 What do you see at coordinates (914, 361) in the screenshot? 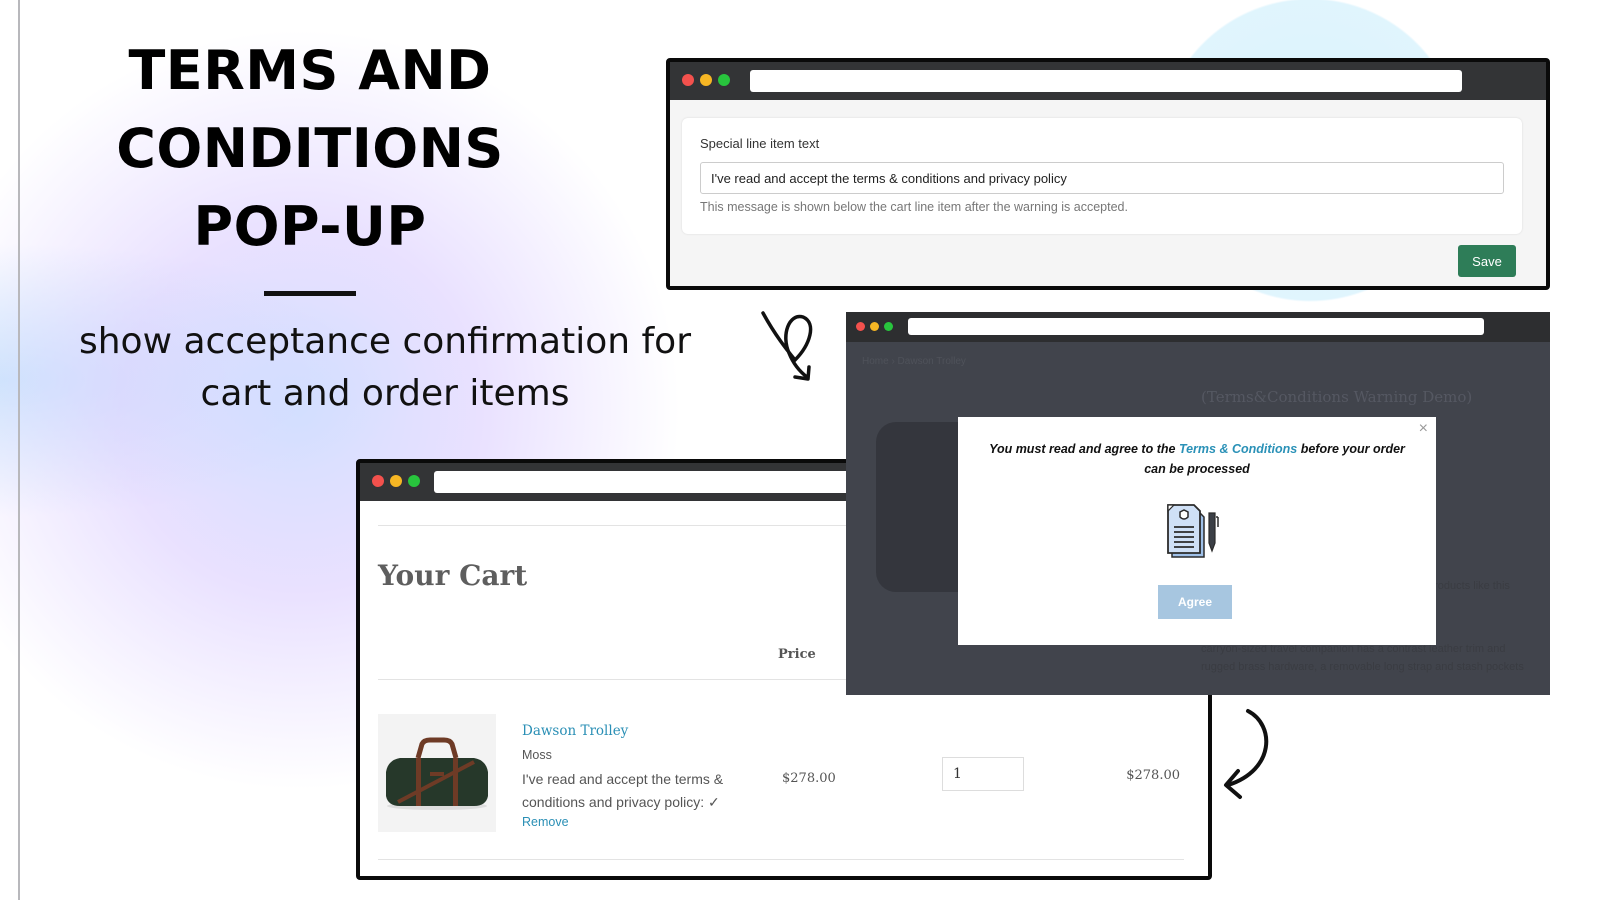
I see `breadcrumb: Home › Dawson Trolley` at bounding box center [914, 361].